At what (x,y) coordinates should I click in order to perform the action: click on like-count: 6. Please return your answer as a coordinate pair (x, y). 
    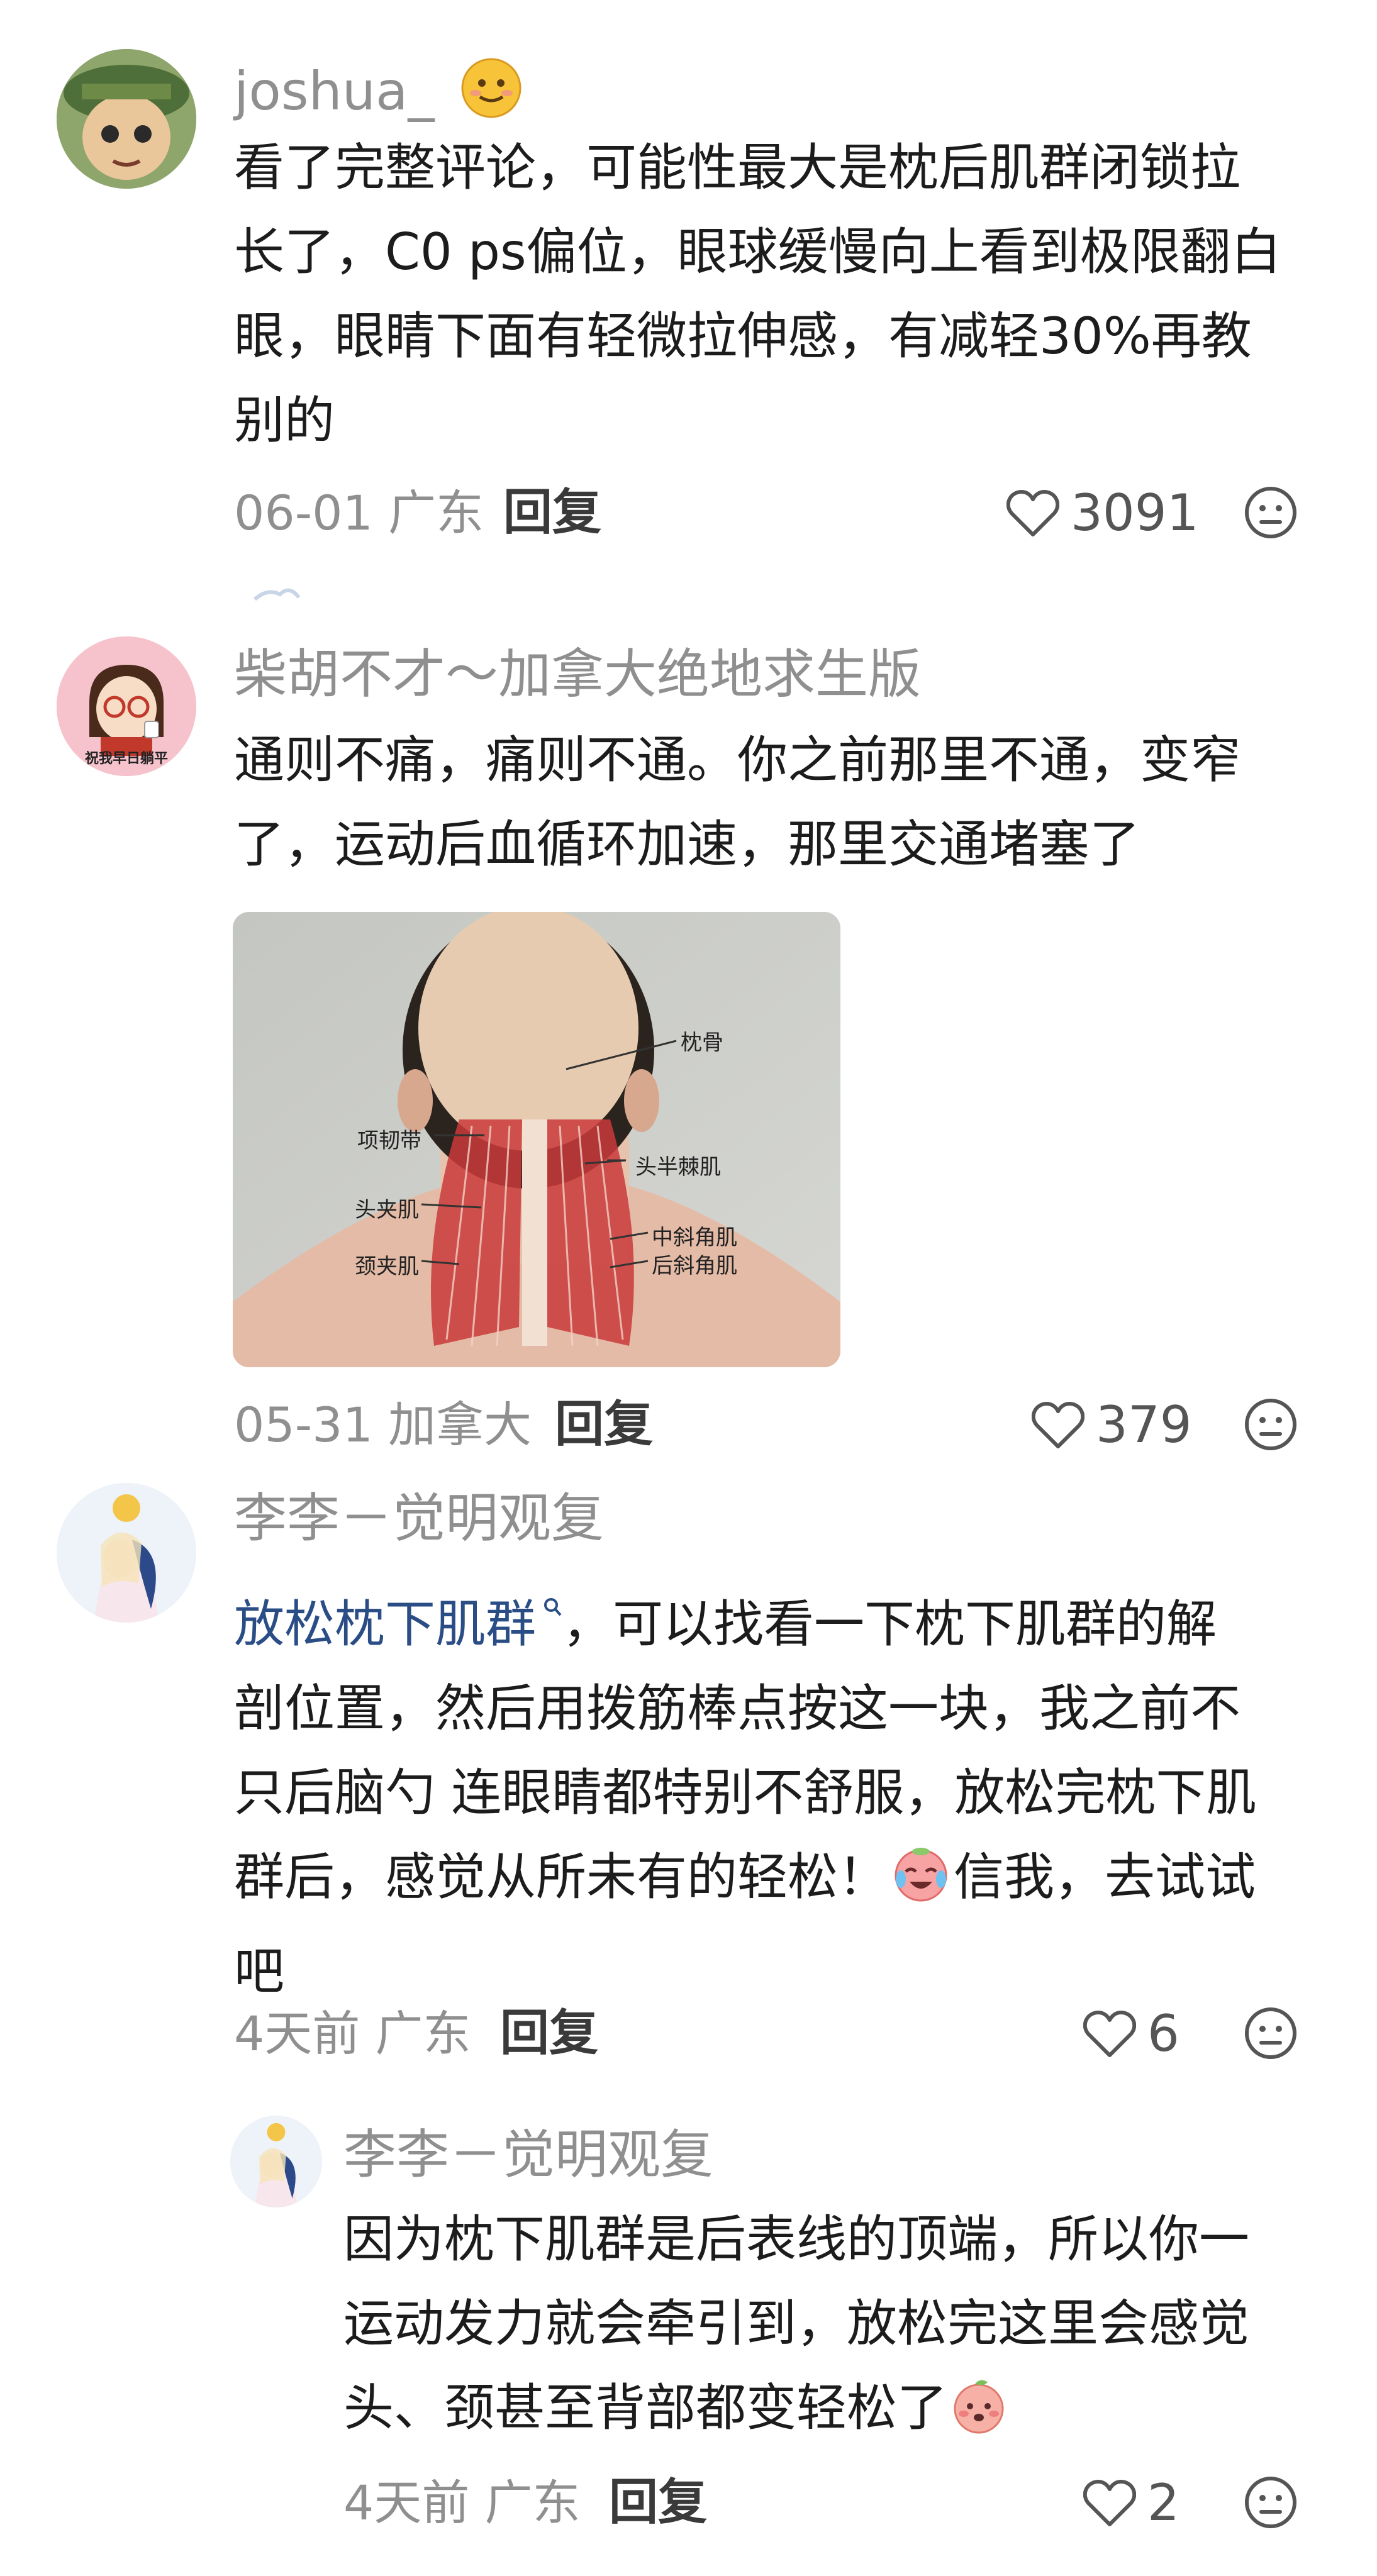
    Looking at the image, I should click on (1163, 2033).